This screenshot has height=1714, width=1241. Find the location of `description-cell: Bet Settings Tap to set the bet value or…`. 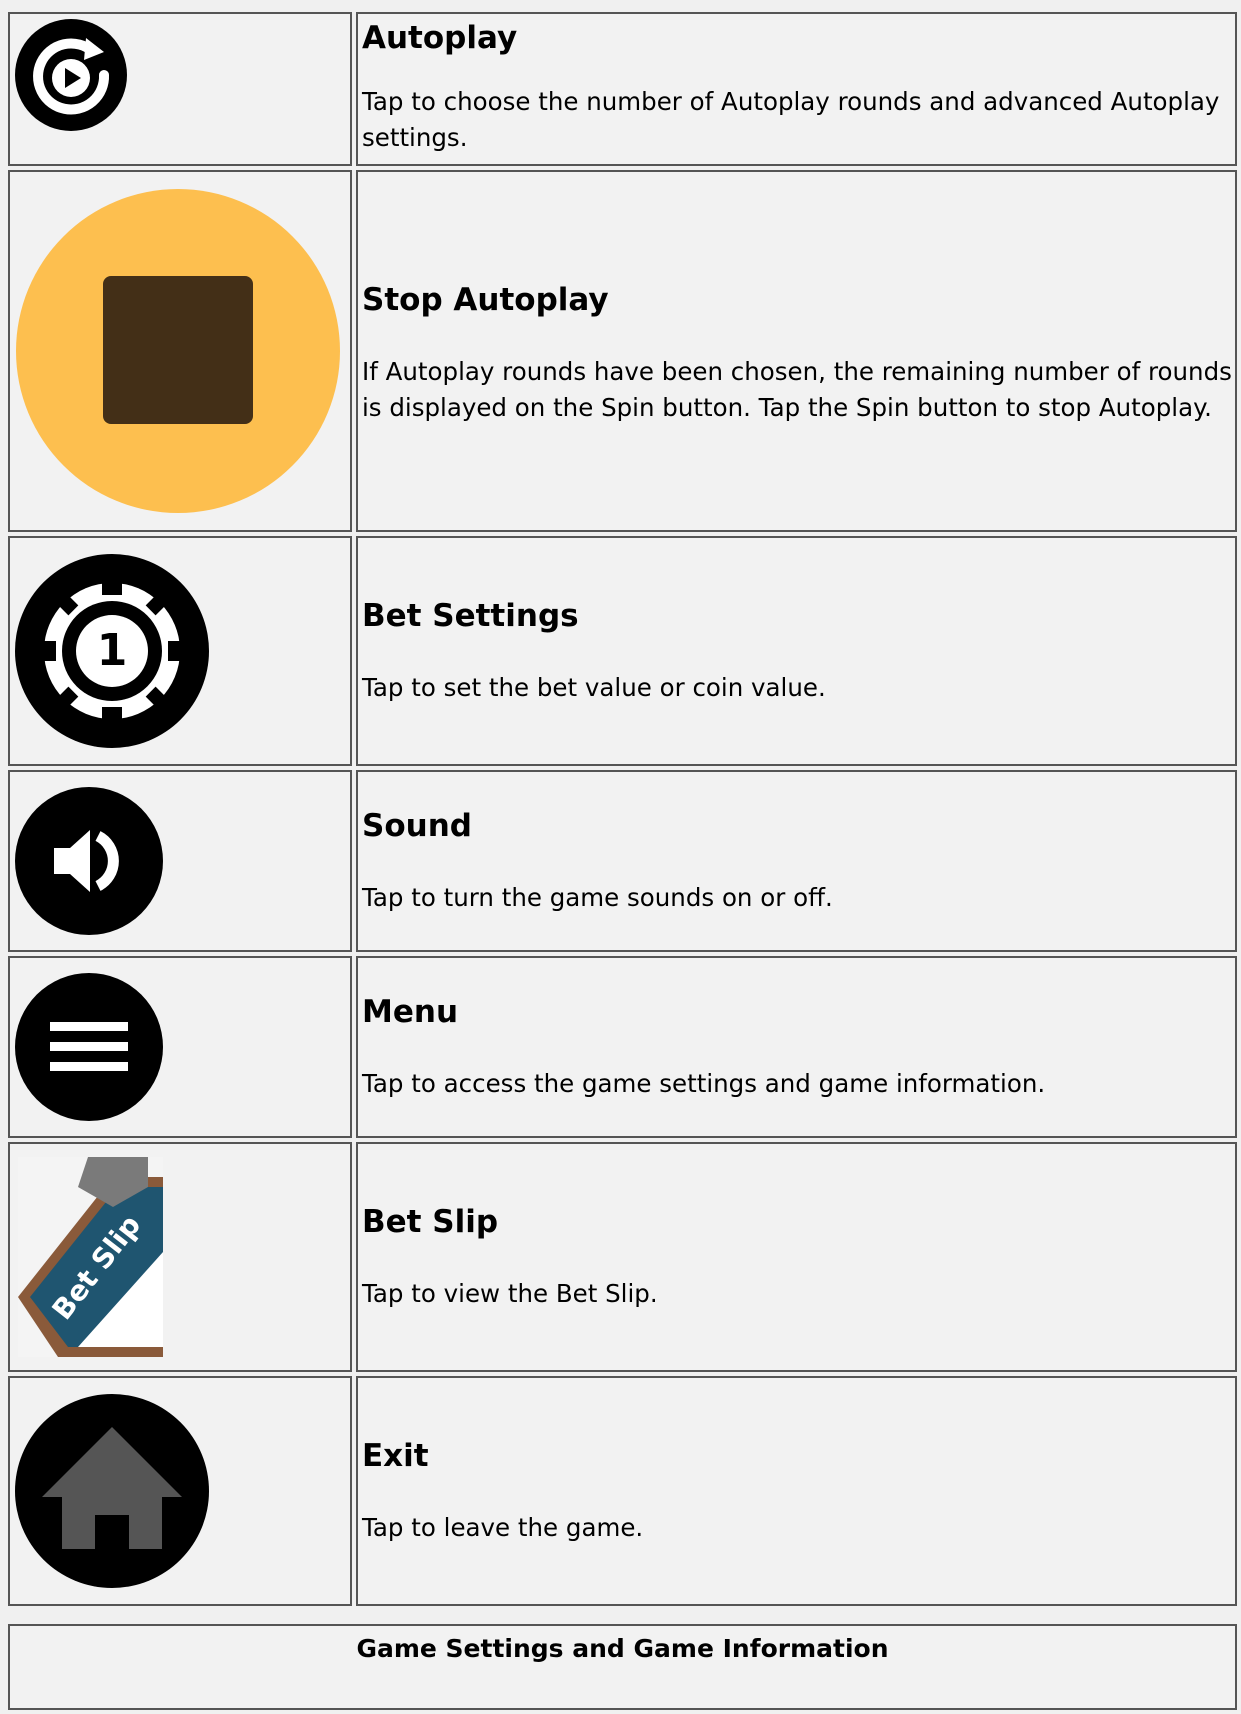

description-cell: Bet Settings Tap to set the bet value or… is located at coordinates (796, 651).